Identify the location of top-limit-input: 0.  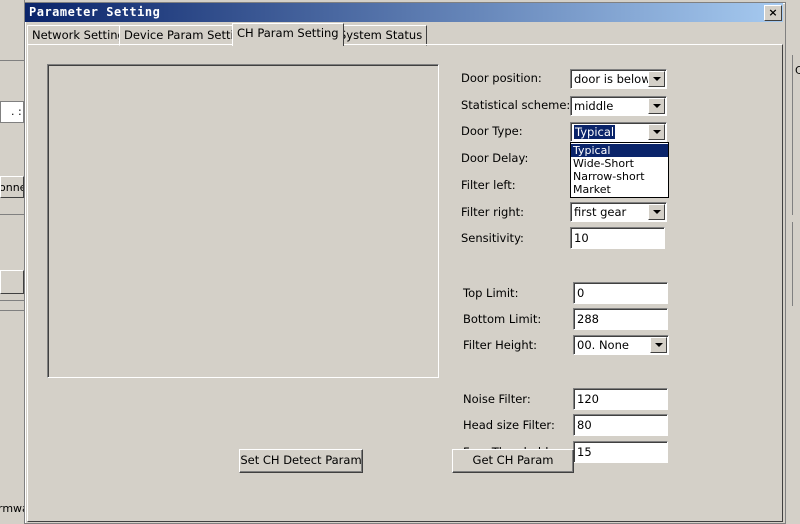
(620, 293).